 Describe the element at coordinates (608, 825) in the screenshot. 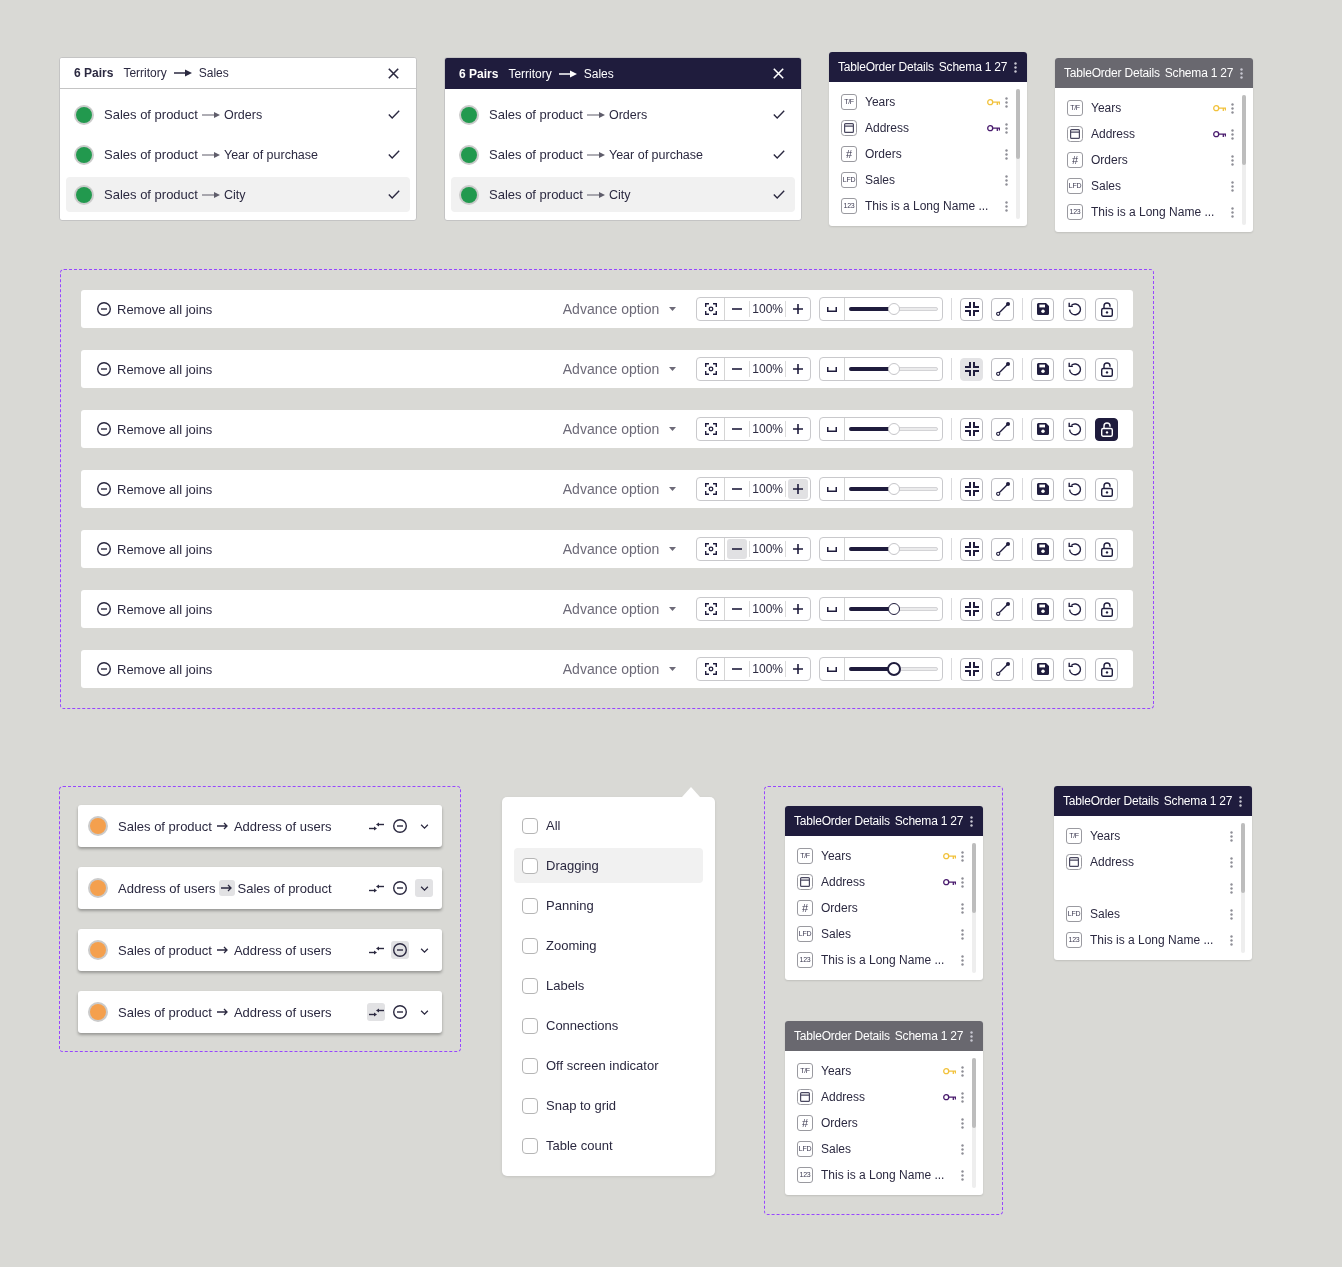

I see `filter-option: All` at that location.